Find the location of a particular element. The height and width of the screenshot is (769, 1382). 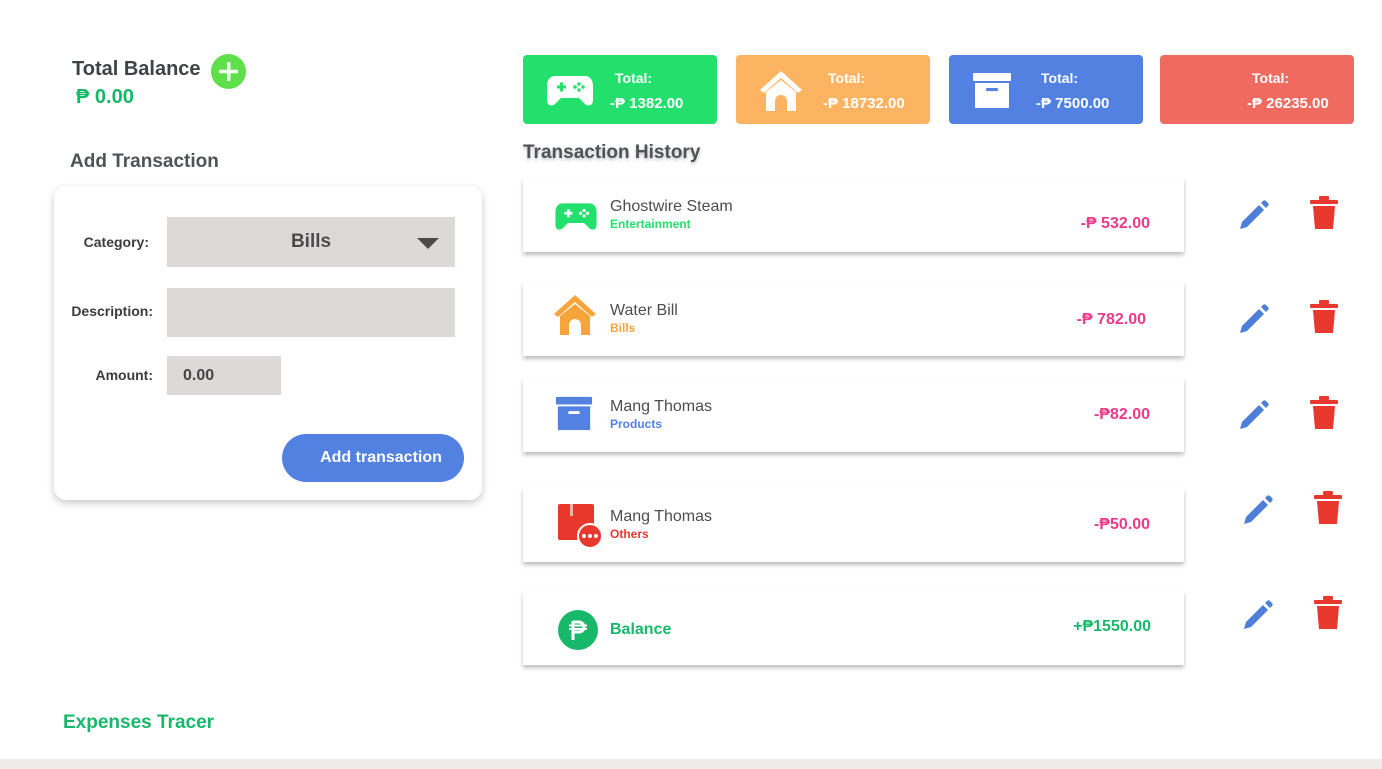

category-select: Bills is located at coordinates (311, 242).